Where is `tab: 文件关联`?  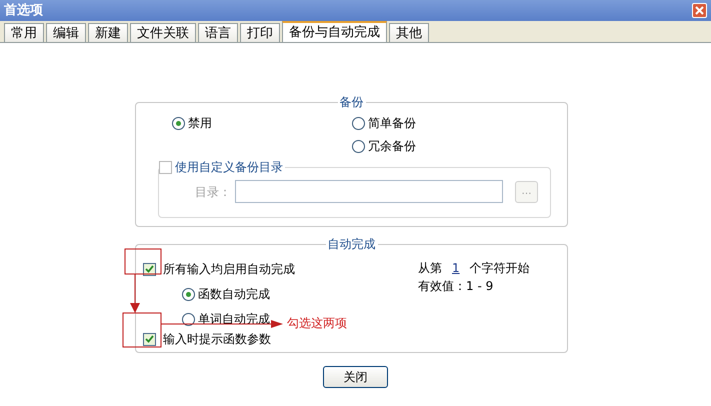 tab: 文件关联 is located at coordinates (163, 32).